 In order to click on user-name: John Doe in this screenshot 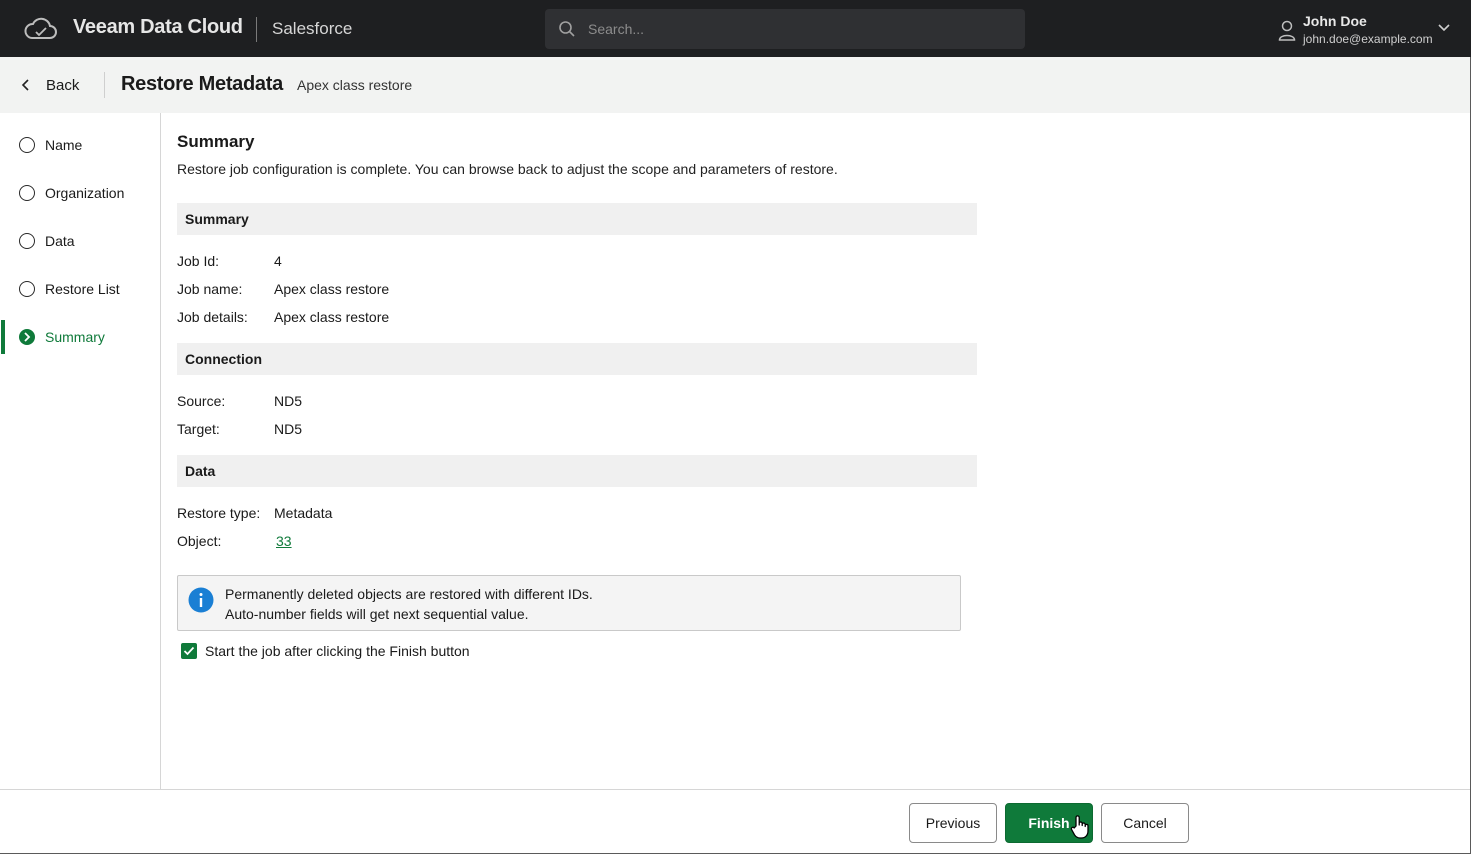, I will do `click(1335, 21)`.